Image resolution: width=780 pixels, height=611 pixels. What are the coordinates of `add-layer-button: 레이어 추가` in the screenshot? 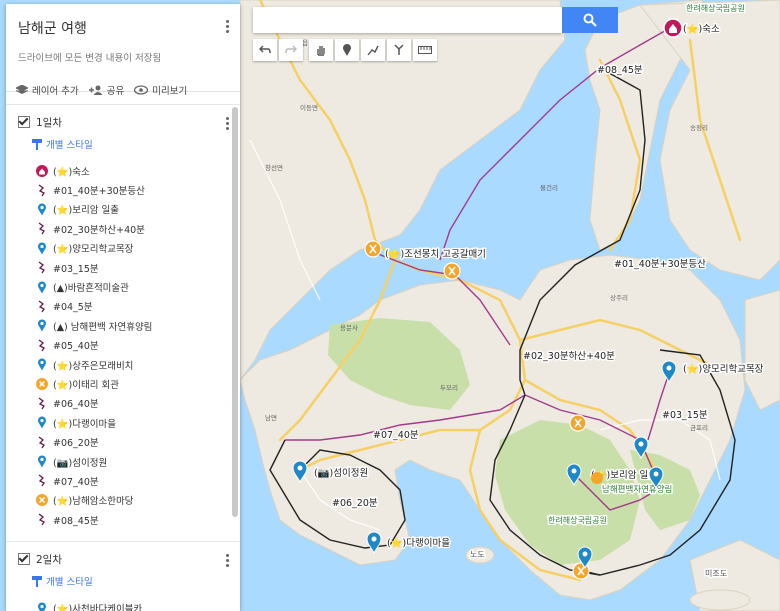 It's located at (47, 90).